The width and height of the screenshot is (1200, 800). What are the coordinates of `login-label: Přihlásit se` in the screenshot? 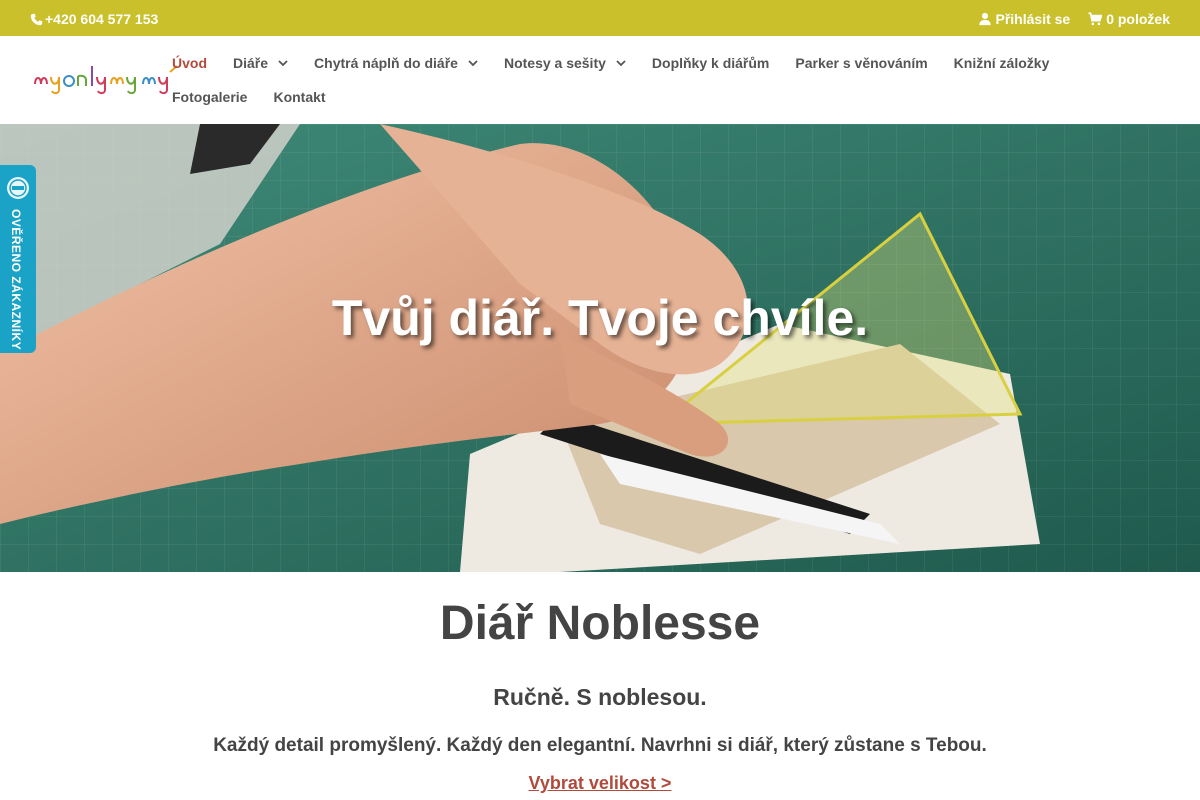 It's located at (1033, 19).